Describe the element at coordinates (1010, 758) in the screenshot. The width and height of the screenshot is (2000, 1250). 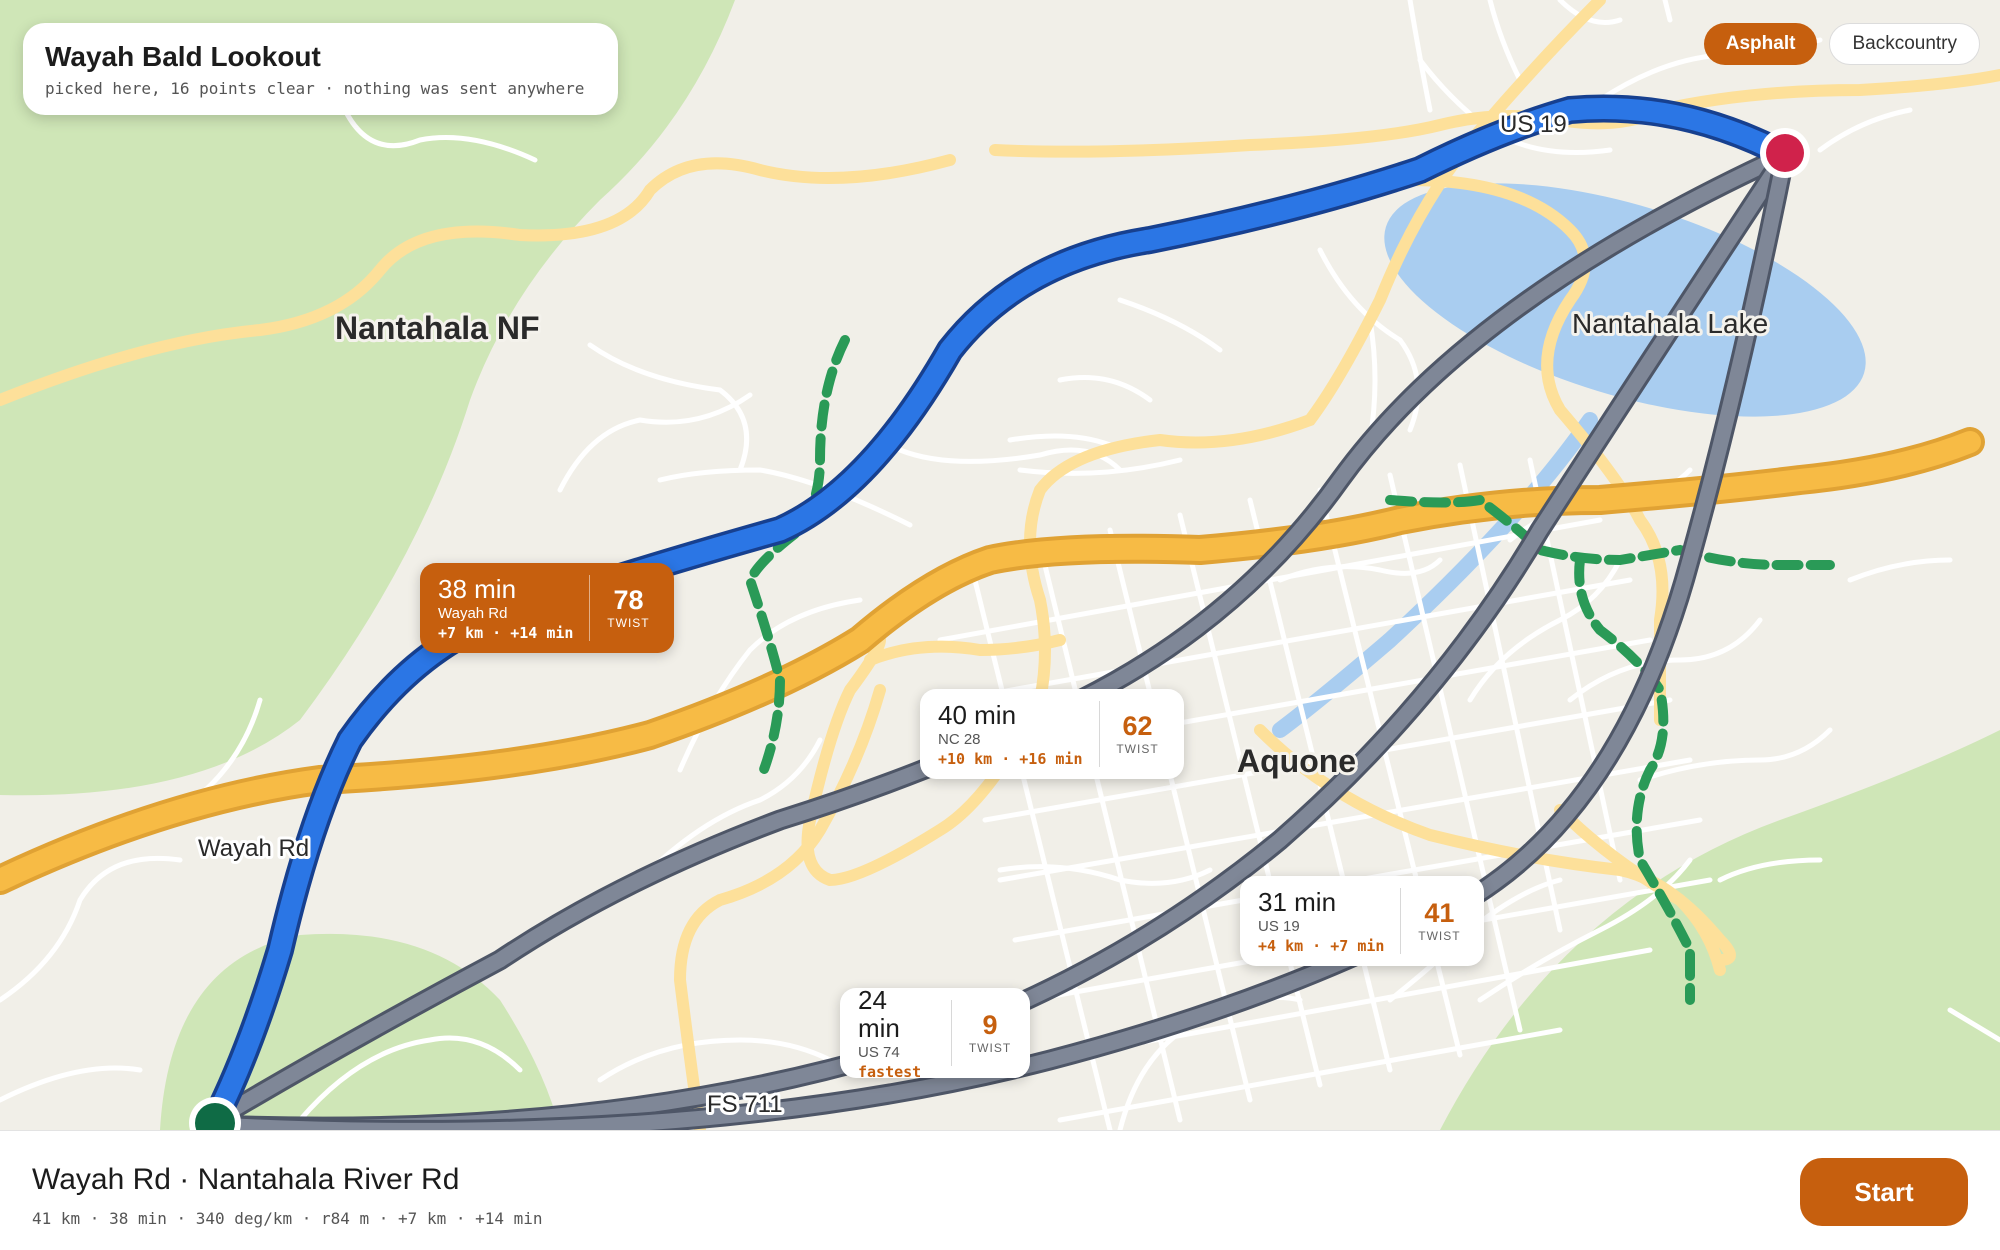
I see `route-delta: +10 km · +16 min` at that location.